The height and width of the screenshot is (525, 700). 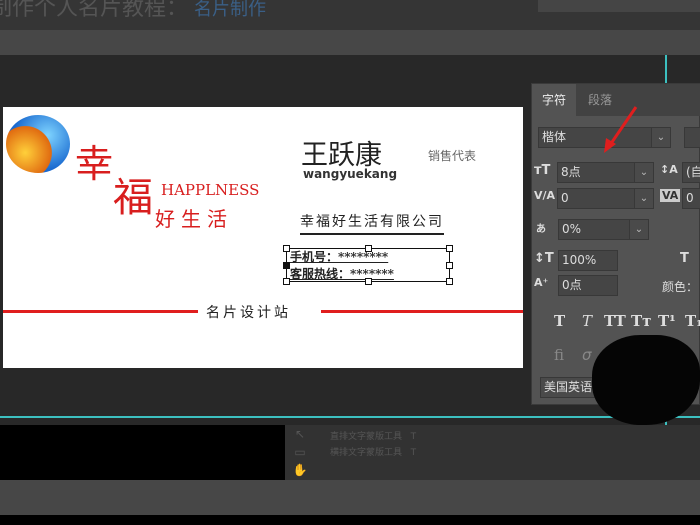 I want to click on person-role: 销售代表, so click(x=452, y=156).